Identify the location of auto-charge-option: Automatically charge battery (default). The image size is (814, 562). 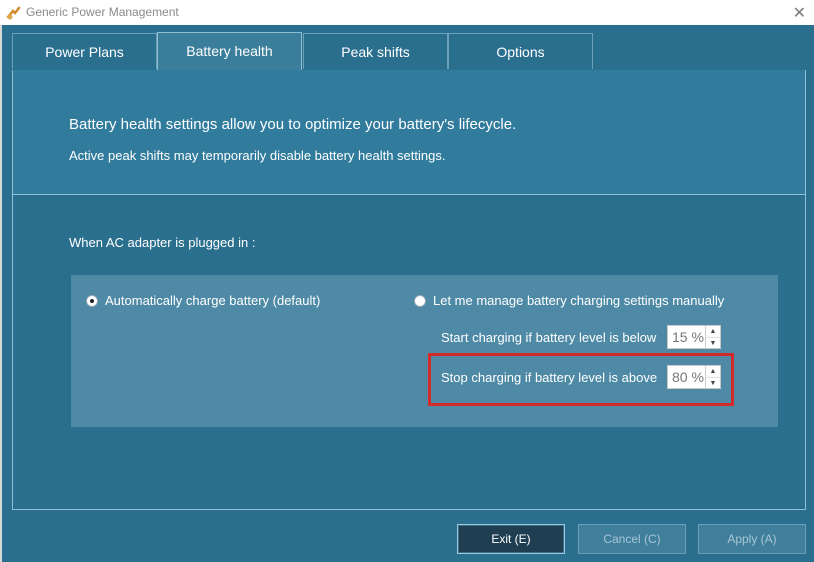
(203, 300).